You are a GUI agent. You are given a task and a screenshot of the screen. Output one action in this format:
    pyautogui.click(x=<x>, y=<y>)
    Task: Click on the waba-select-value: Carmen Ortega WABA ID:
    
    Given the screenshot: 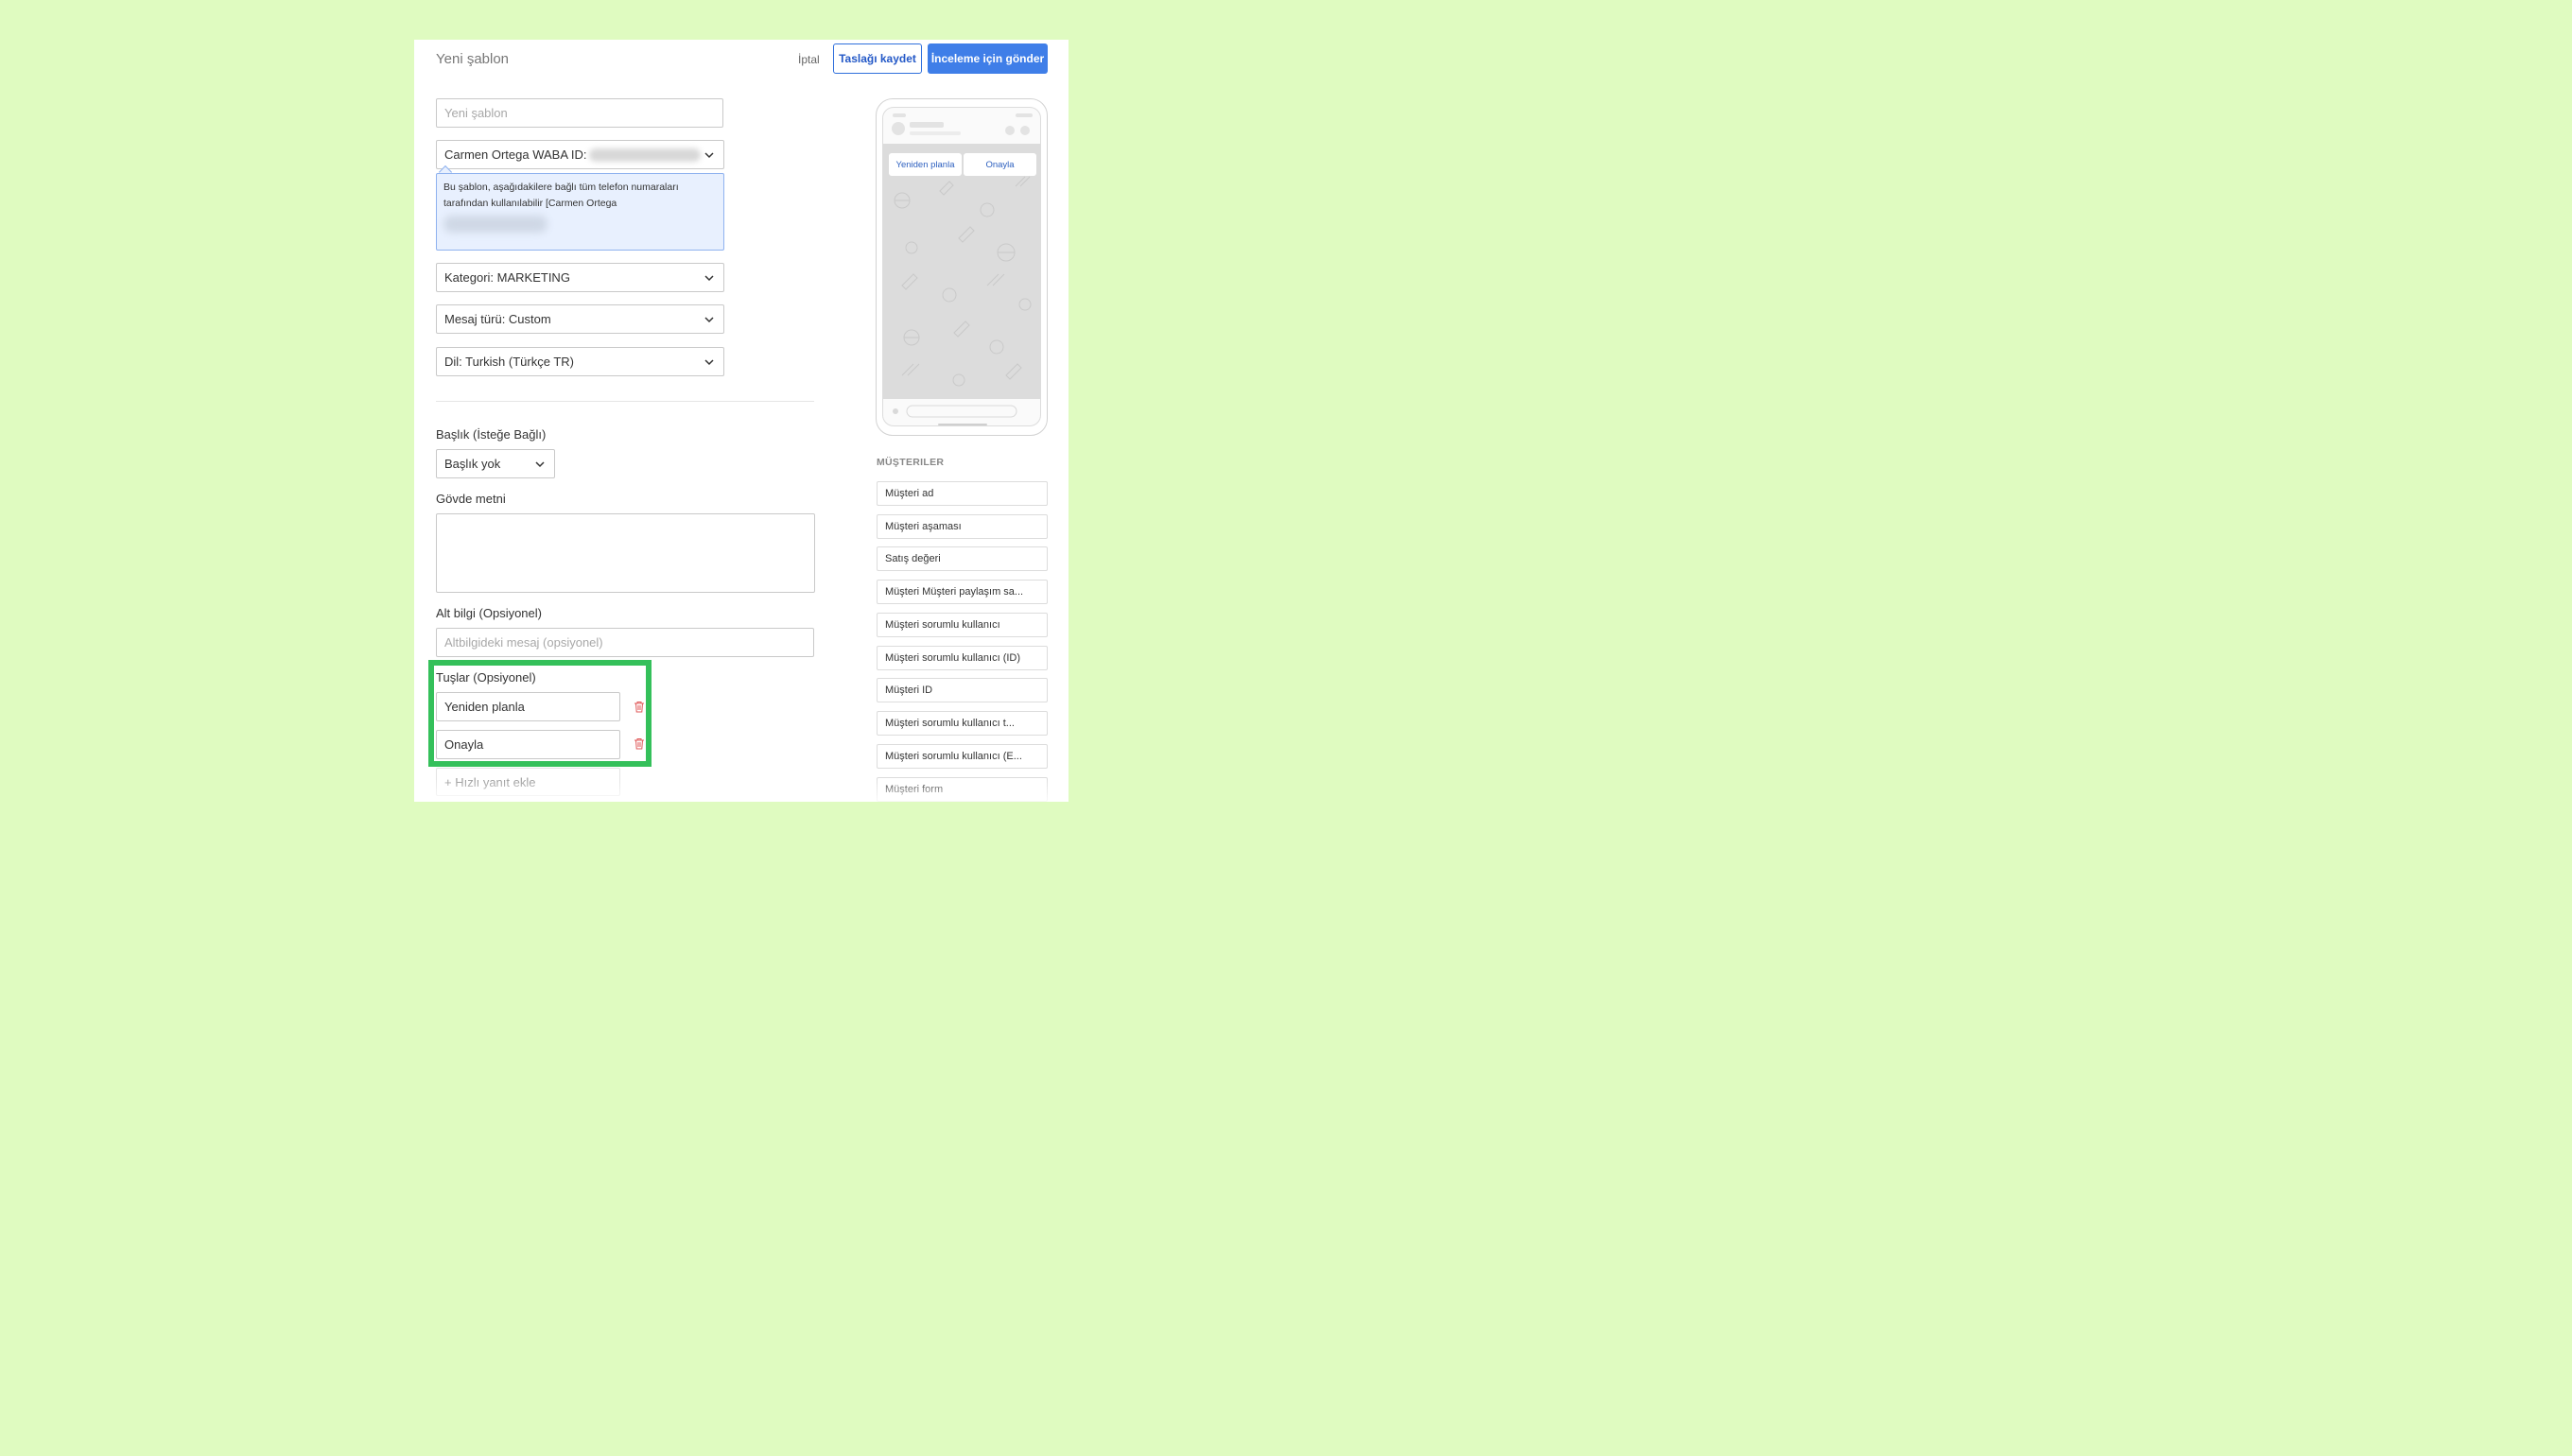 What is the action you would take?
    pyautogui.click(x=572, y=155)
    